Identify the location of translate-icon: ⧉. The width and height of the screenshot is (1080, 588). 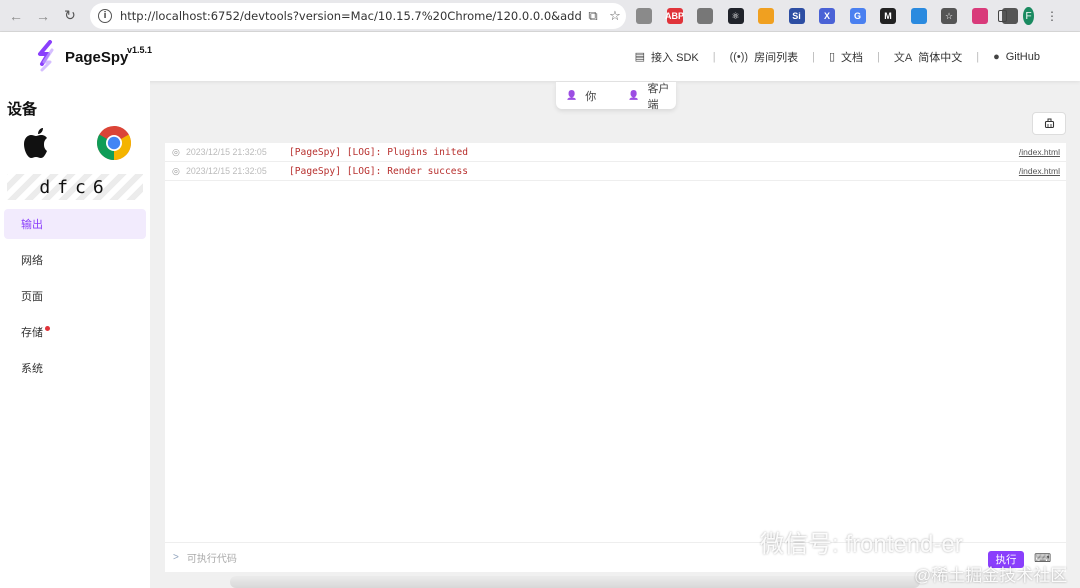
(593, 16).